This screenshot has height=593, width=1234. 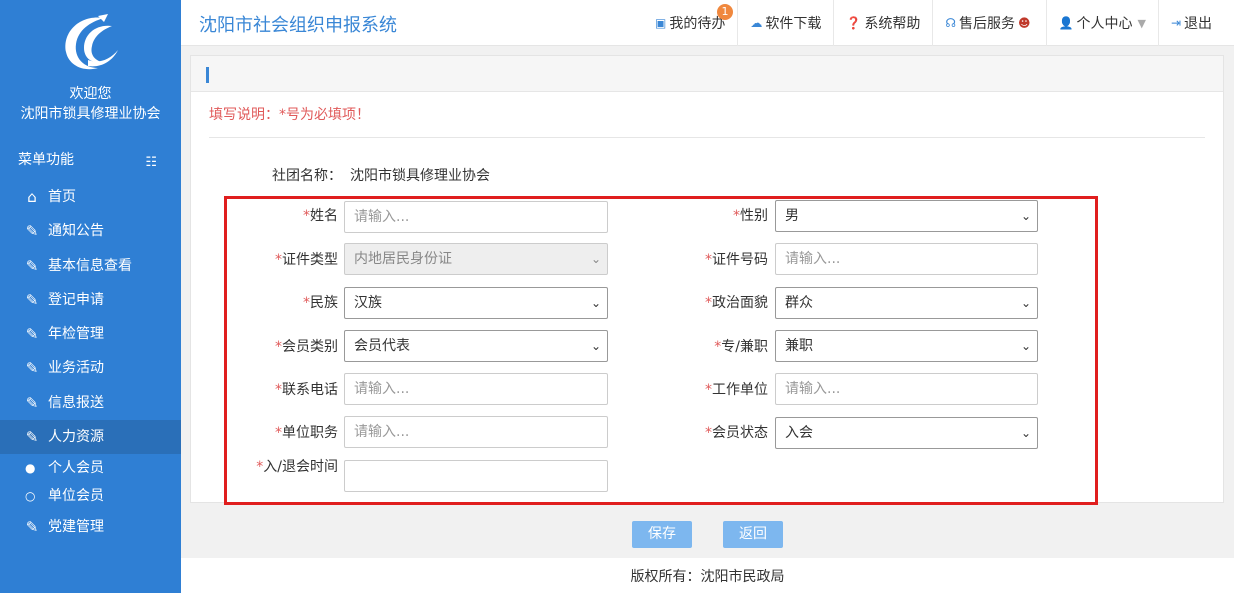 What do you see at coordinates (90, 114) in the screenshot?
I see `welcome-org-name: 沈阳市锁具修理业协会` at bounding box center [90, 114].